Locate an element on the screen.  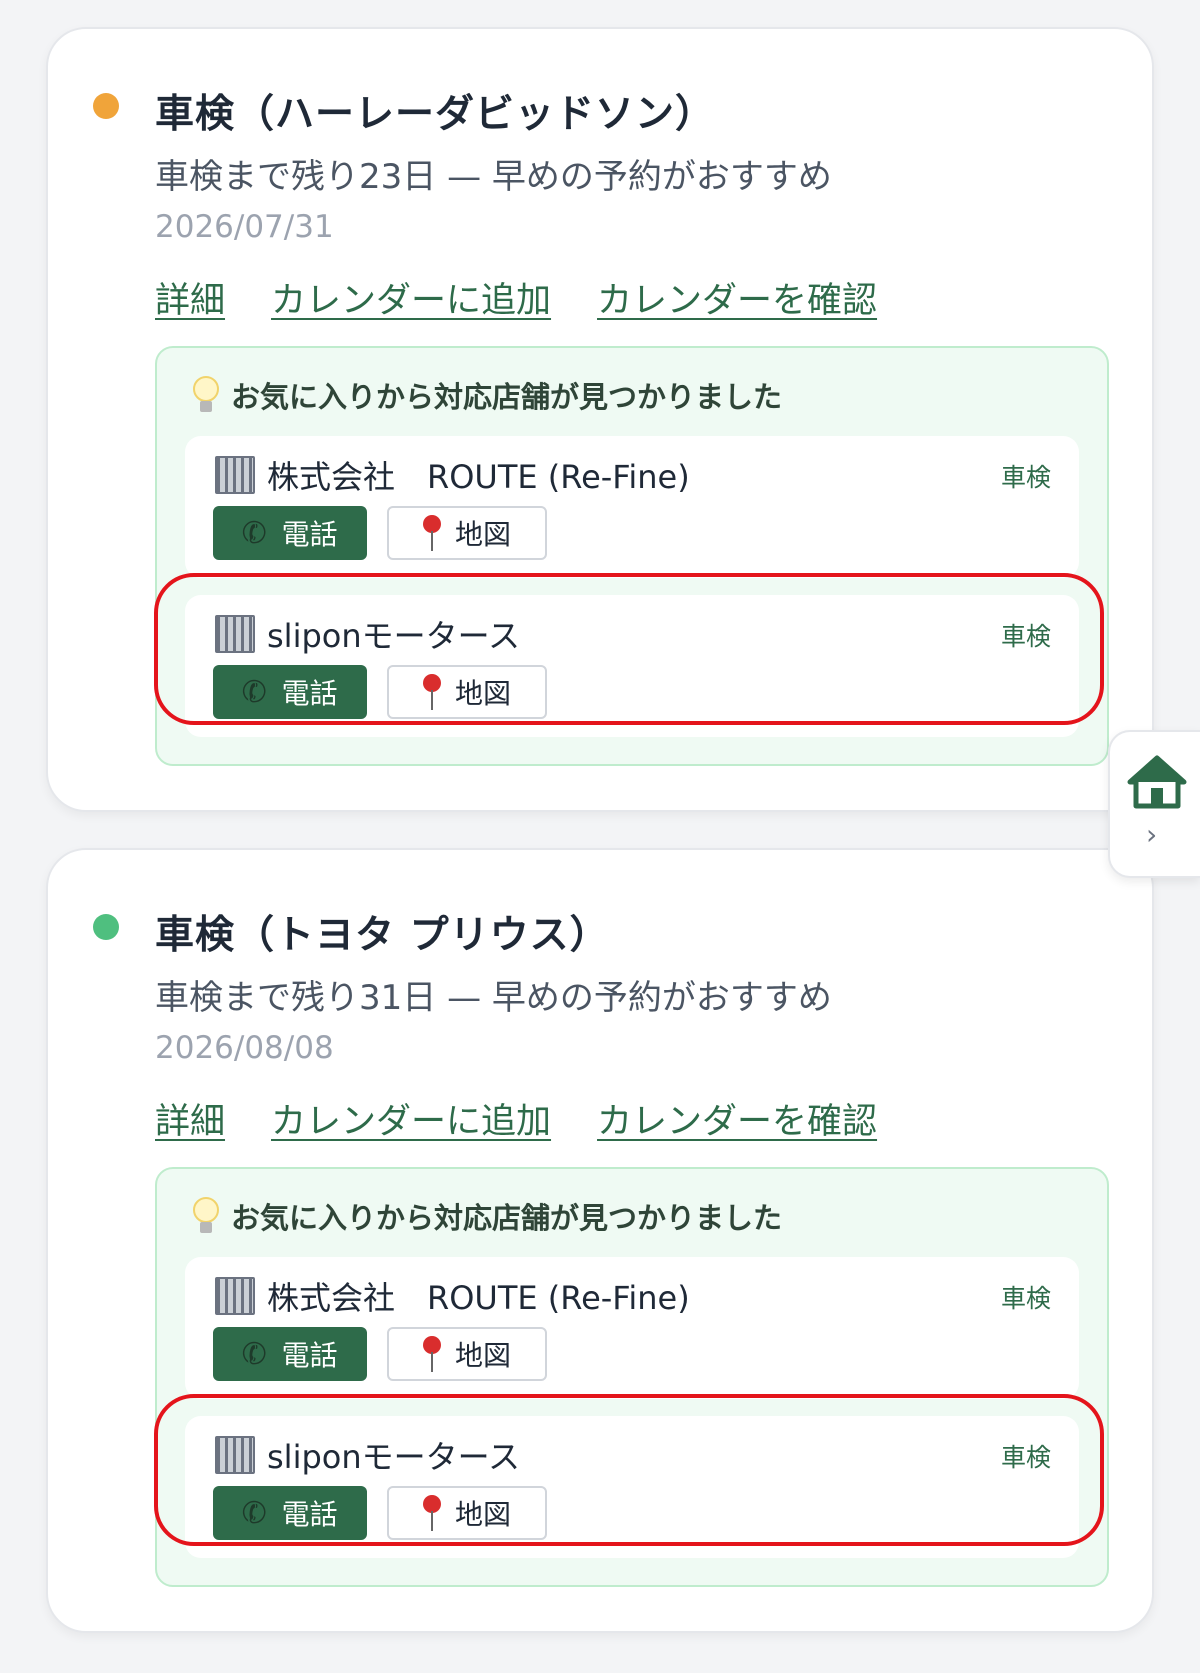
reminder-subtitle: 車検まで残り31日 — 早めの予約がおすすめ is located at coordinates (493, 998).